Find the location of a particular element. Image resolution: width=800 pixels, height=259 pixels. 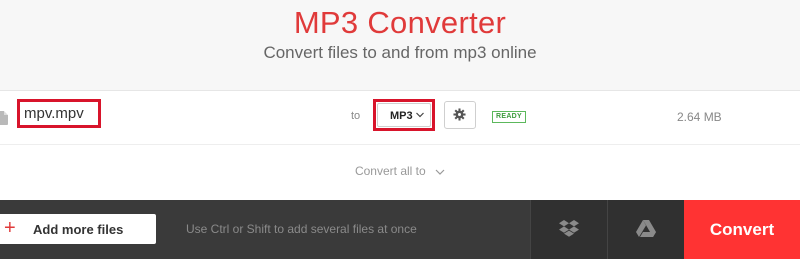

google-drive-icon is located at coordinates (646, 228).